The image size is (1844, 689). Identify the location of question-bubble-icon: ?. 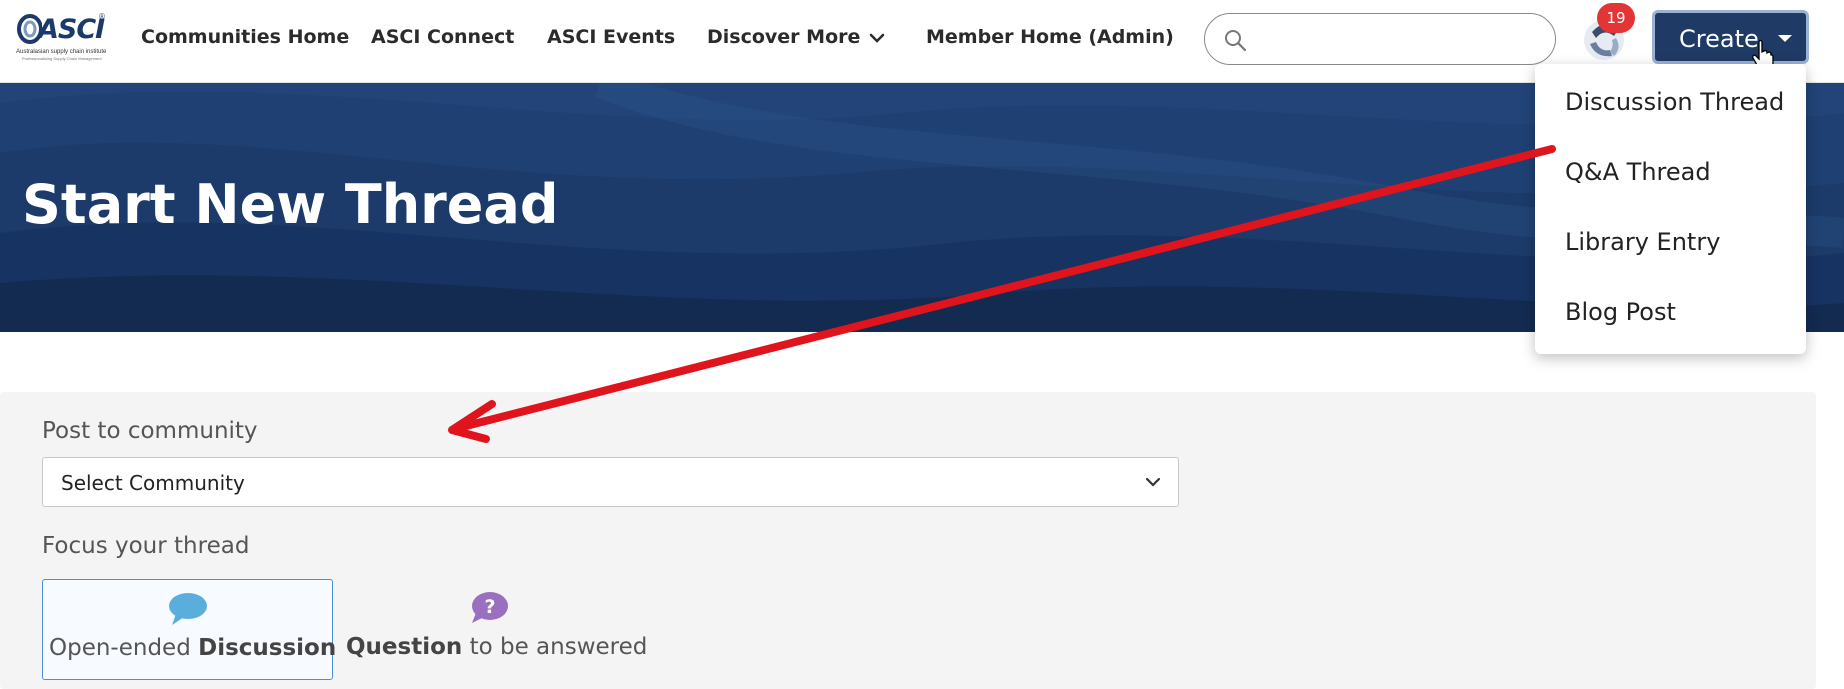
(489, 610).